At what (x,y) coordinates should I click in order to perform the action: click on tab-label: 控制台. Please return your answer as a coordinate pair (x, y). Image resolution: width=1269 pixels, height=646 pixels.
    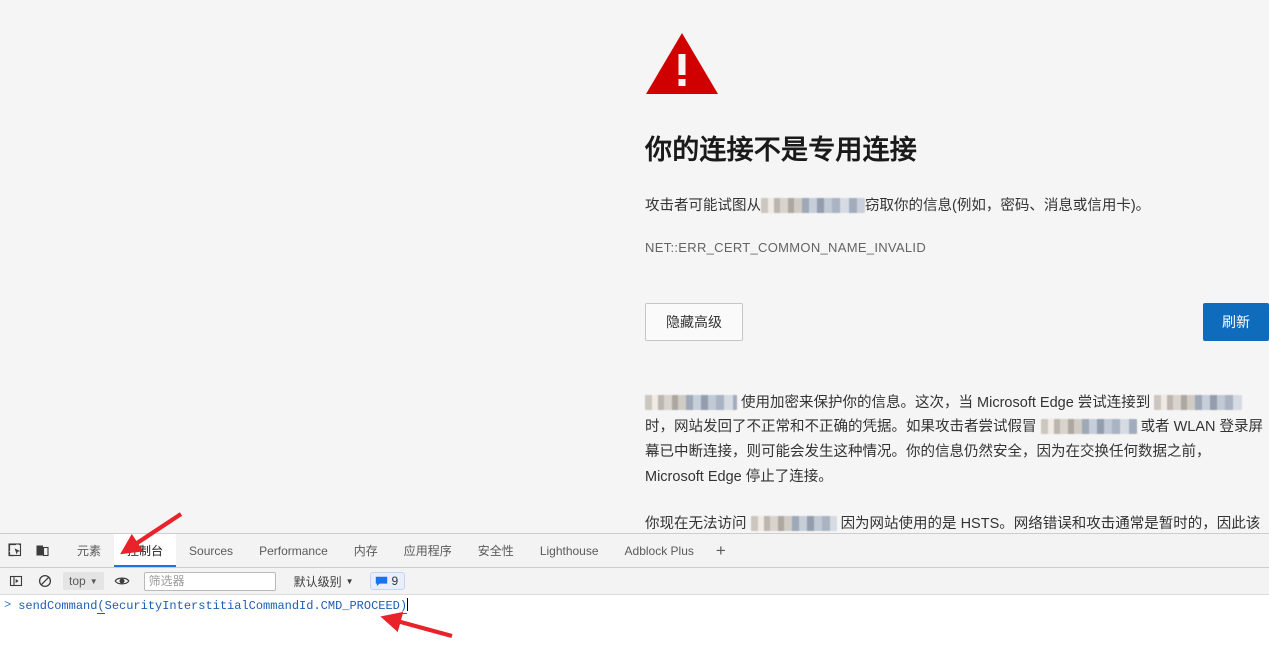
    Looking at the image, I should click on (145, 551).